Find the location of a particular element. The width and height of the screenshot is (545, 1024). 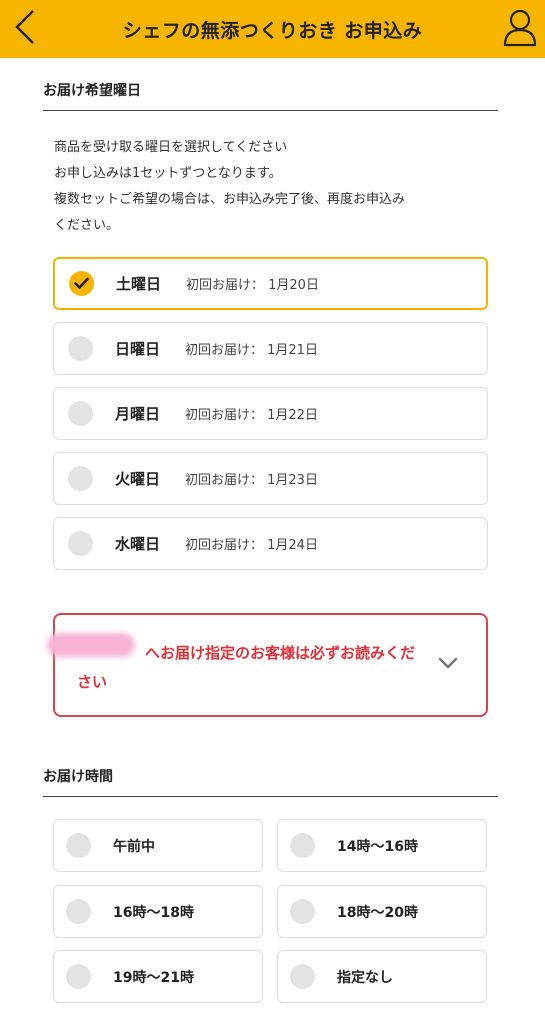

time-label: 14時〜16時 is located at coordinates (377, 846).